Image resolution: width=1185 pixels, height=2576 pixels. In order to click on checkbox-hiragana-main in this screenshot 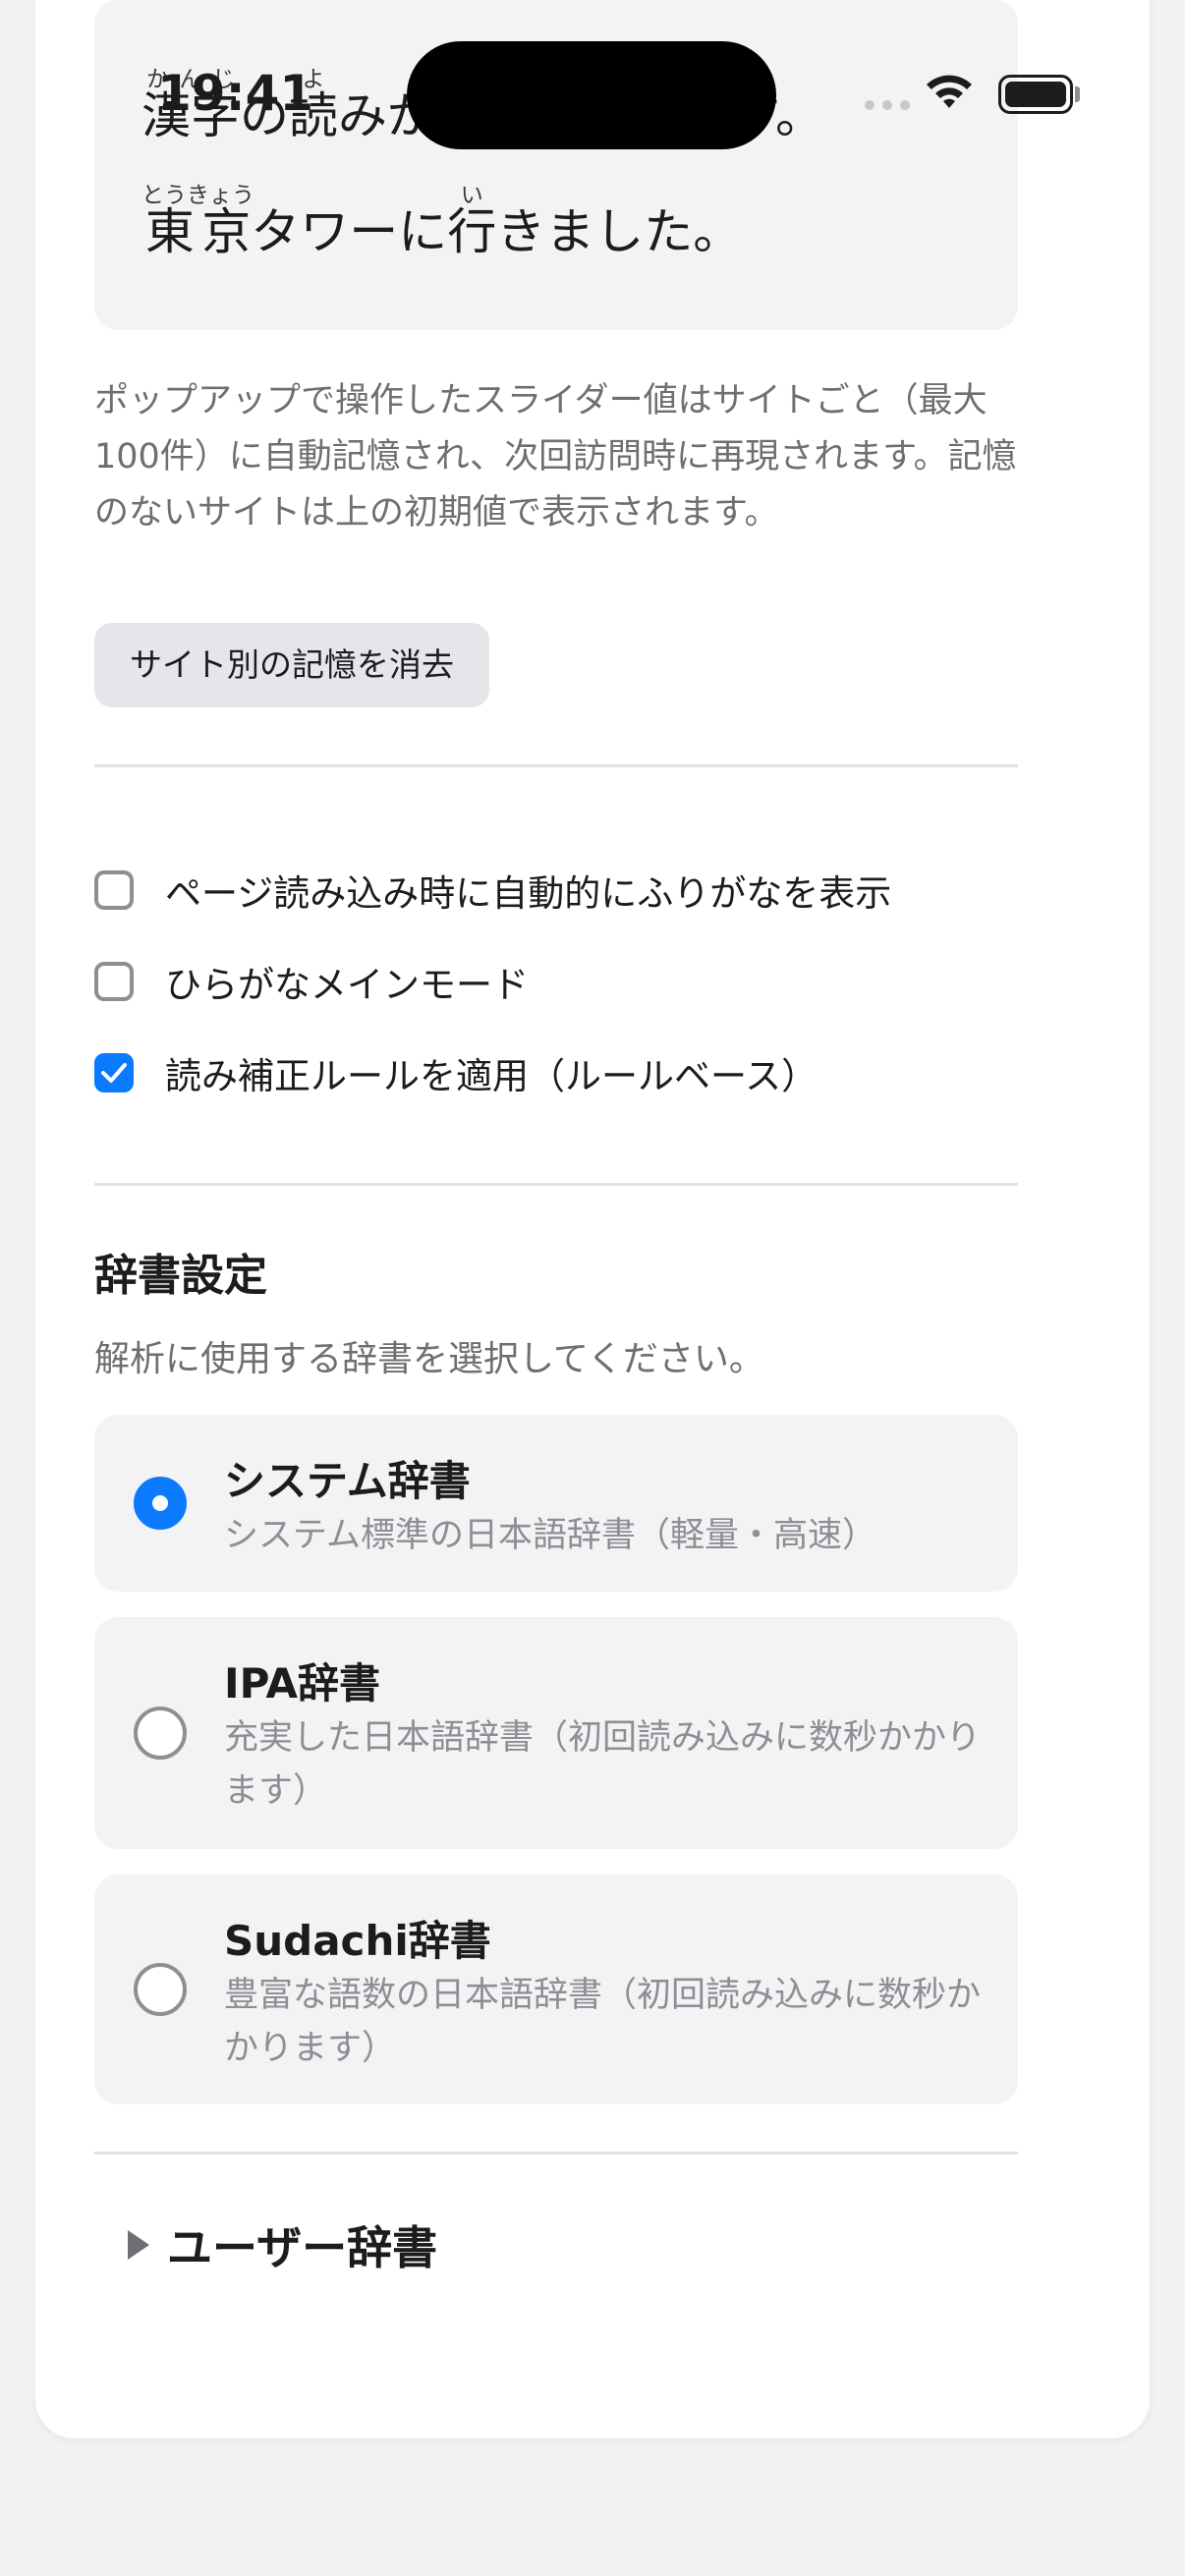, I will do `click(114, 981)`.